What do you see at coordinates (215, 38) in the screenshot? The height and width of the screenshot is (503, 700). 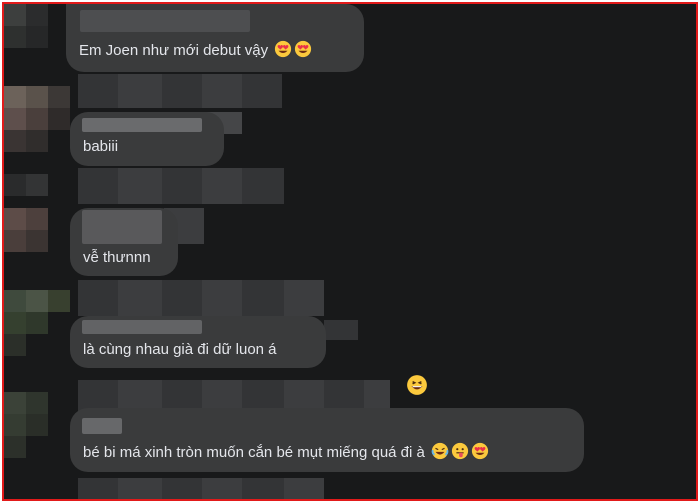 I see `comment-bubble: Em Joen như mới debut vậy` at bounding box center [215, 38].